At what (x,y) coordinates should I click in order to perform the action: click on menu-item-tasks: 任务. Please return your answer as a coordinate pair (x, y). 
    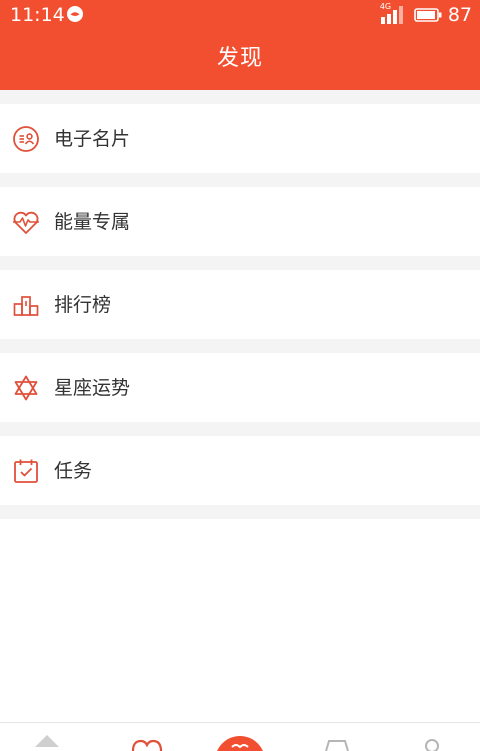
    Looking at the image, I should click on (240, 470).